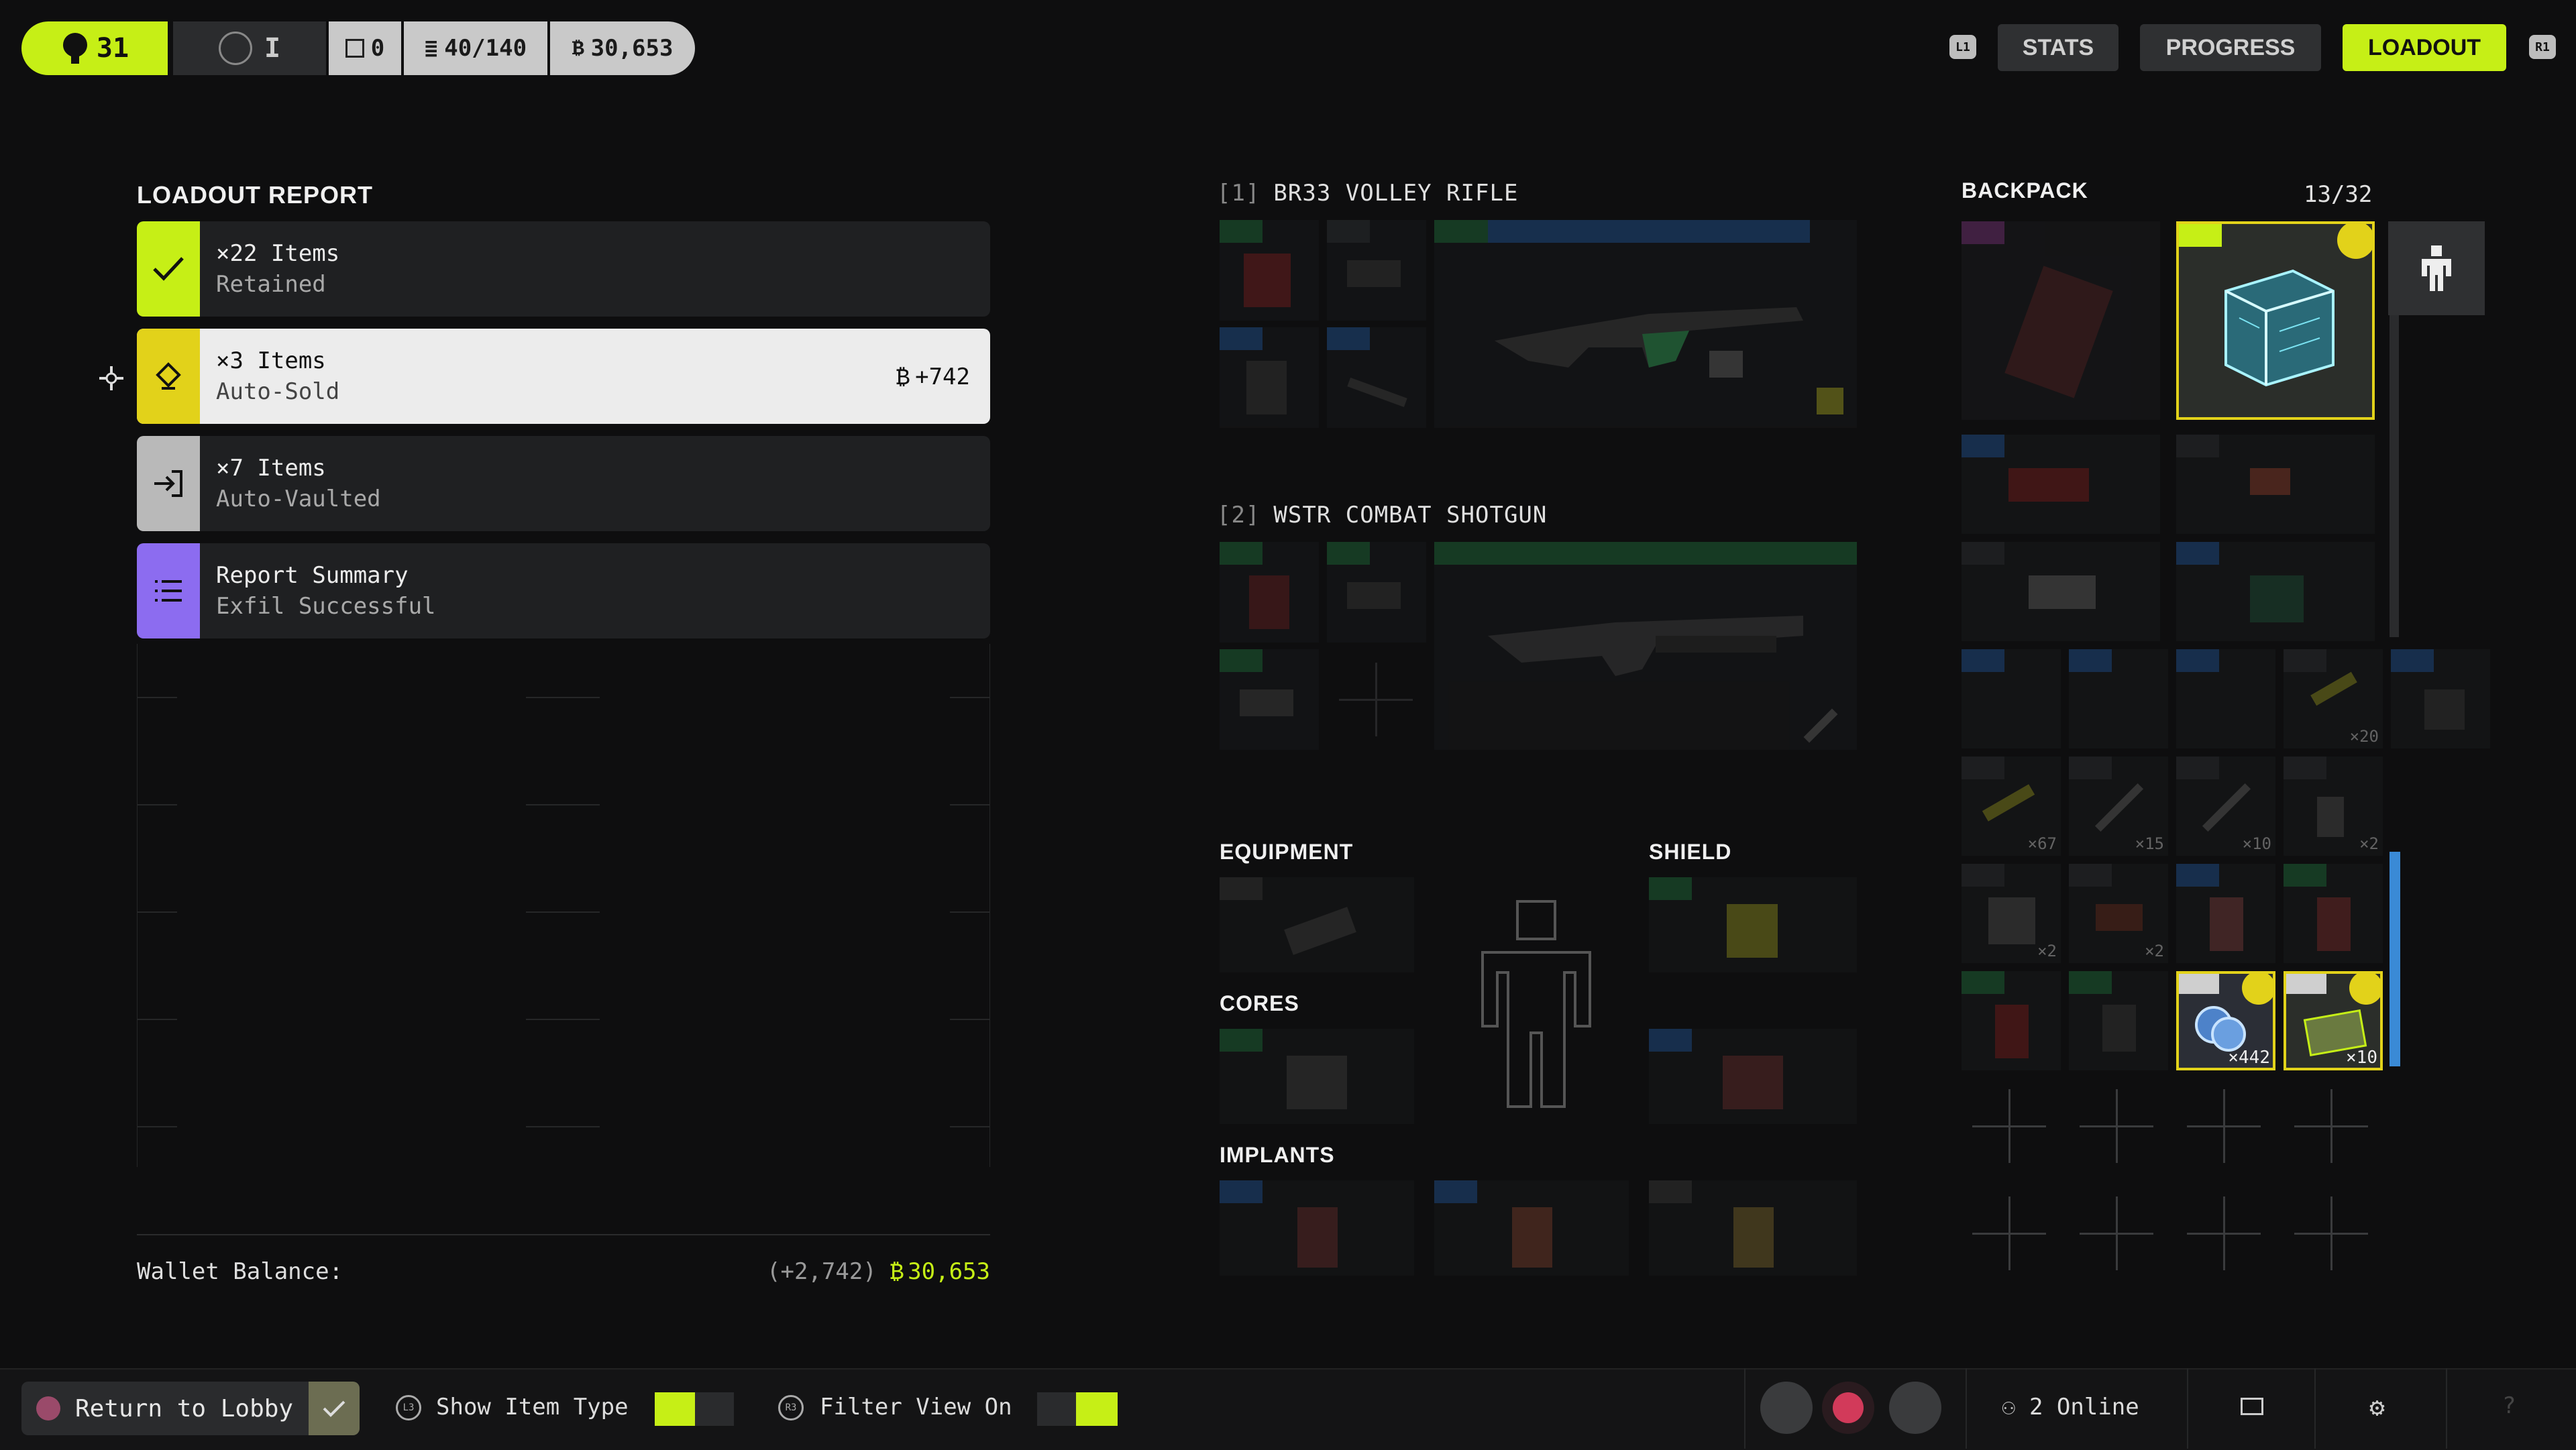 The image size is (2576, 1450). I want to click on character-icon, so click(2436, 268).